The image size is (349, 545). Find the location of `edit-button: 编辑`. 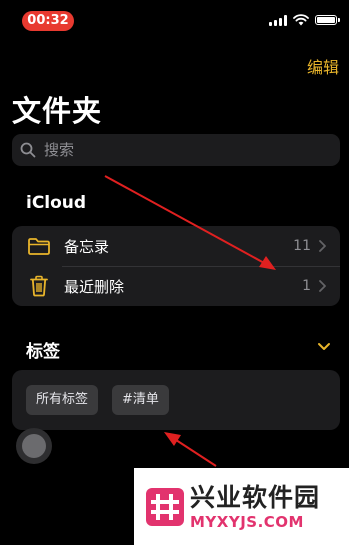

edit-button: 编辑 is located at coordinates (323, 66).